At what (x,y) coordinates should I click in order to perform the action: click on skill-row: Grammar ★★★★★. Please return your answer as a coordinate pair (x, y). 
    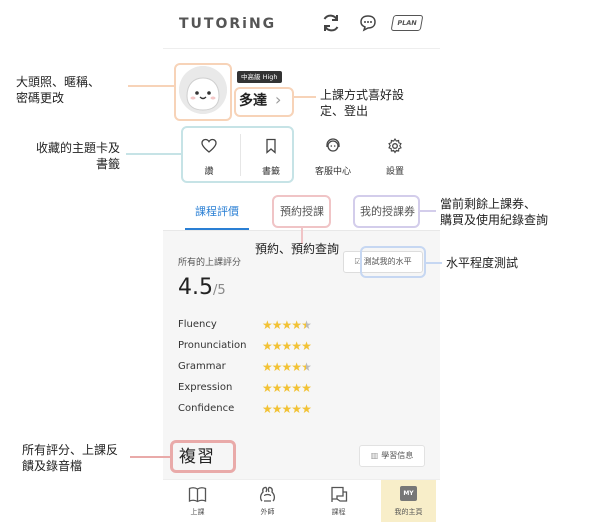
    Looking at the image, I should click on (303, 368).